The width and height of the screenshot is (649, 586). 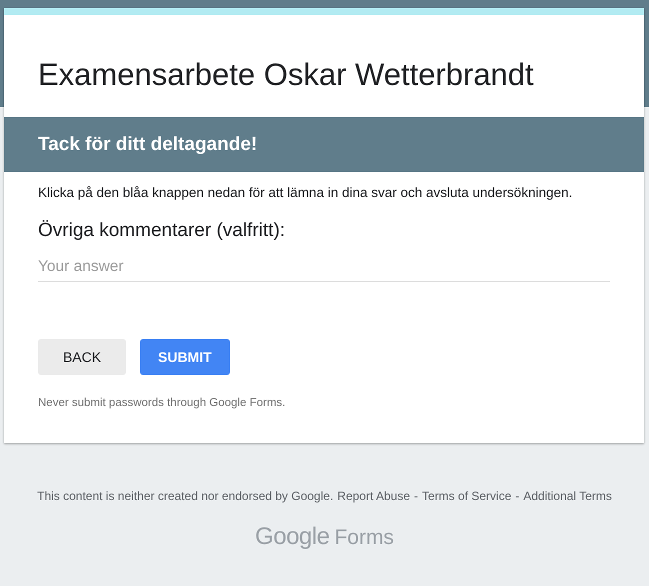 What do you see at coordinates (185, 357) in the screenshot?
I see `submit-button: SUBMIT` at bounding box center [185, 357].